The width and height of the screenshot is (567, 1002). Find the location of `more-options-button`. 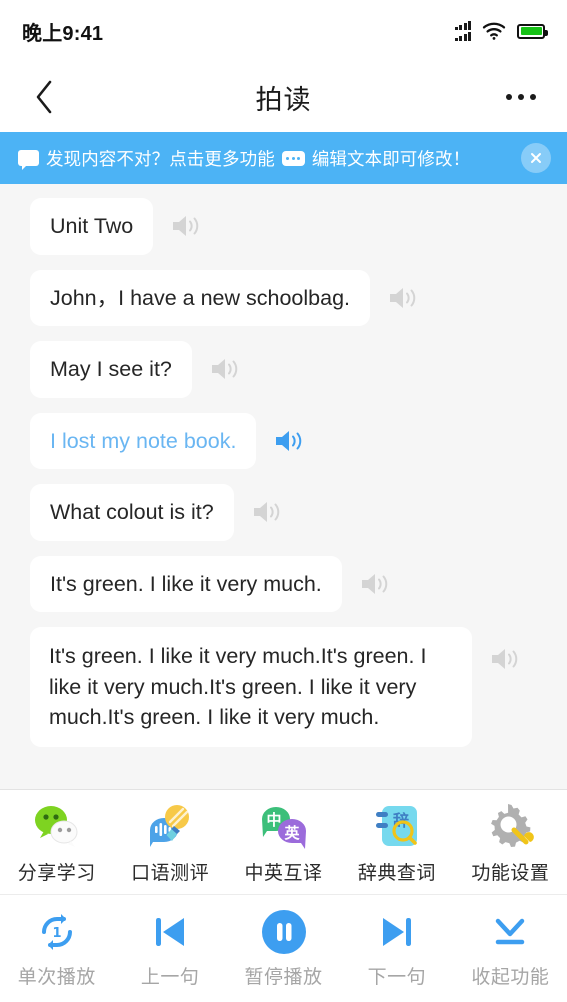

more-options-button is located at coordinates (521, 97).